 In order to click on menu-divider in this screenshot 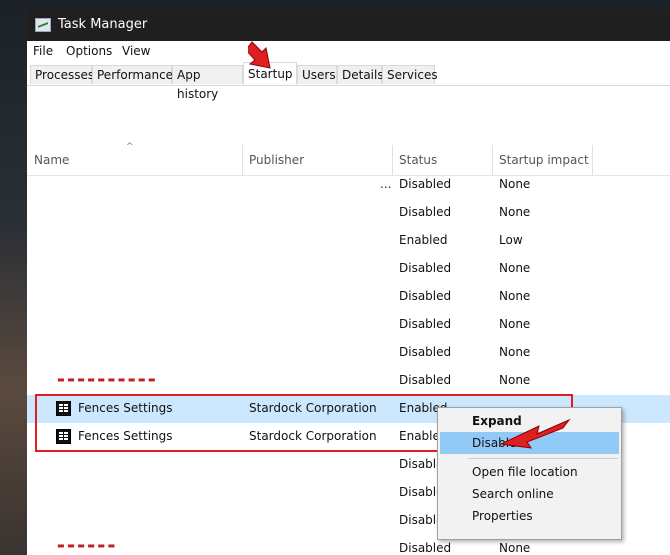, I will do `click(543, 458)`.